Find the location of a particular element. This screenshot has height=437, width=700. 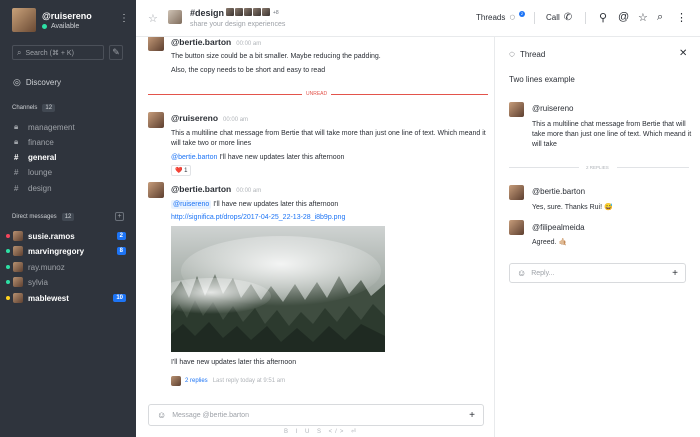

sidebar-item-management: 🔒︎ management is located at coordinates (44, 127).